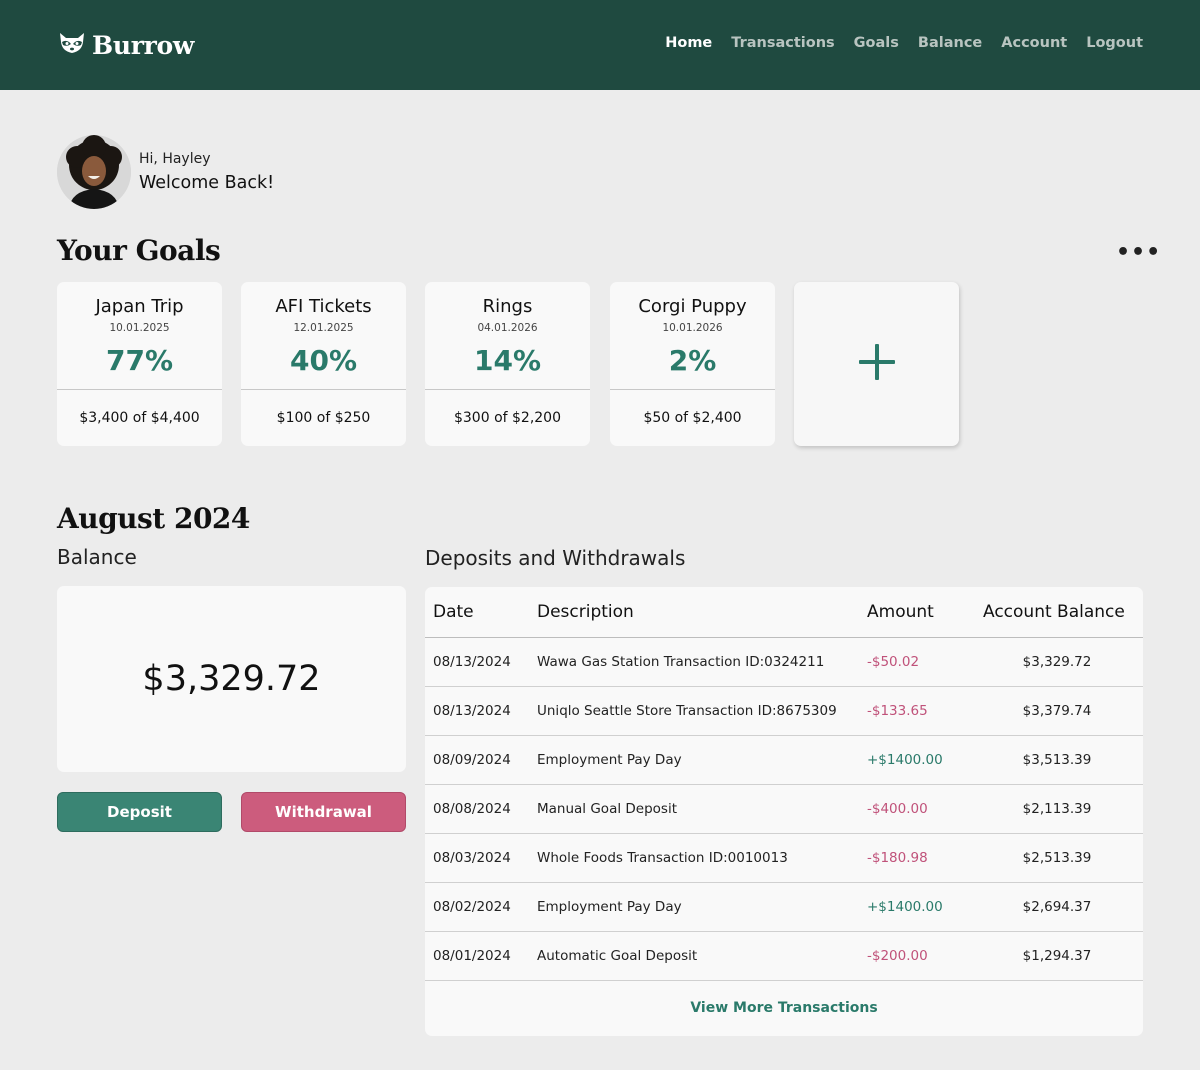  I want to click on column-header-description: Description, so click(585, 612).